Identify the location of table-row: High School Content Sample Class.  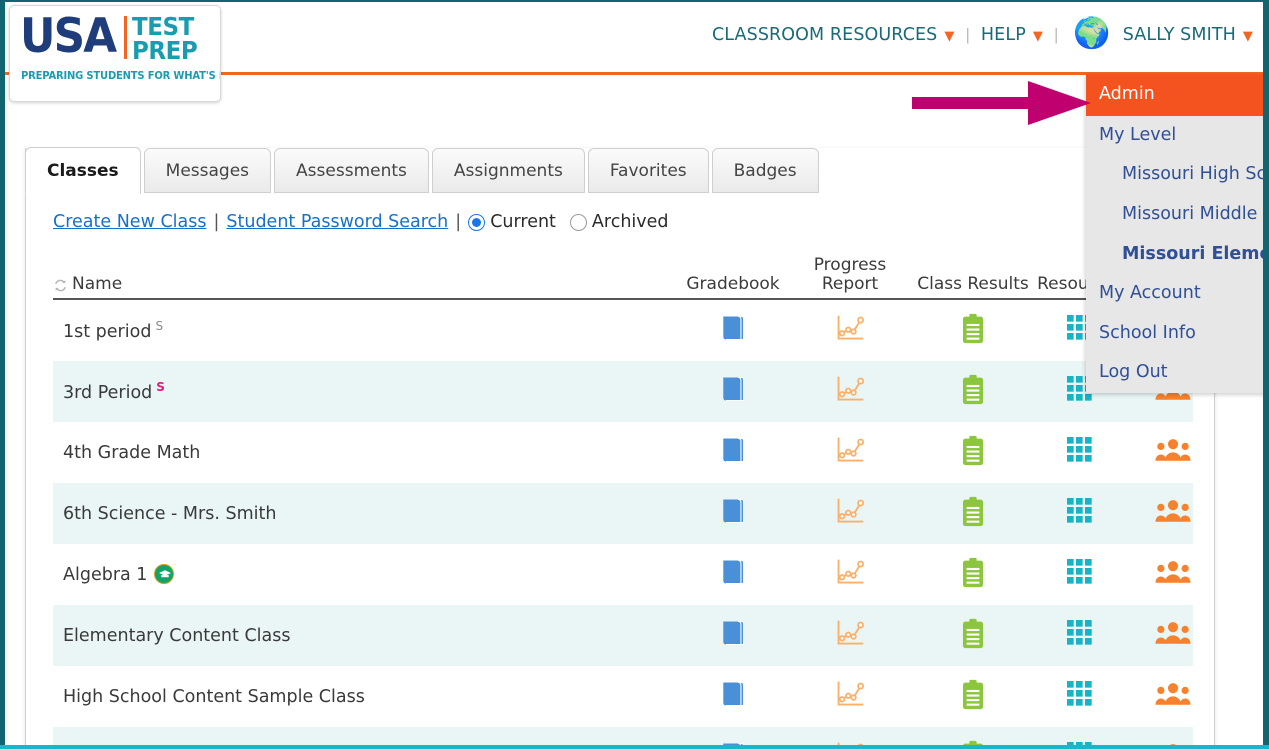
(623, 696).